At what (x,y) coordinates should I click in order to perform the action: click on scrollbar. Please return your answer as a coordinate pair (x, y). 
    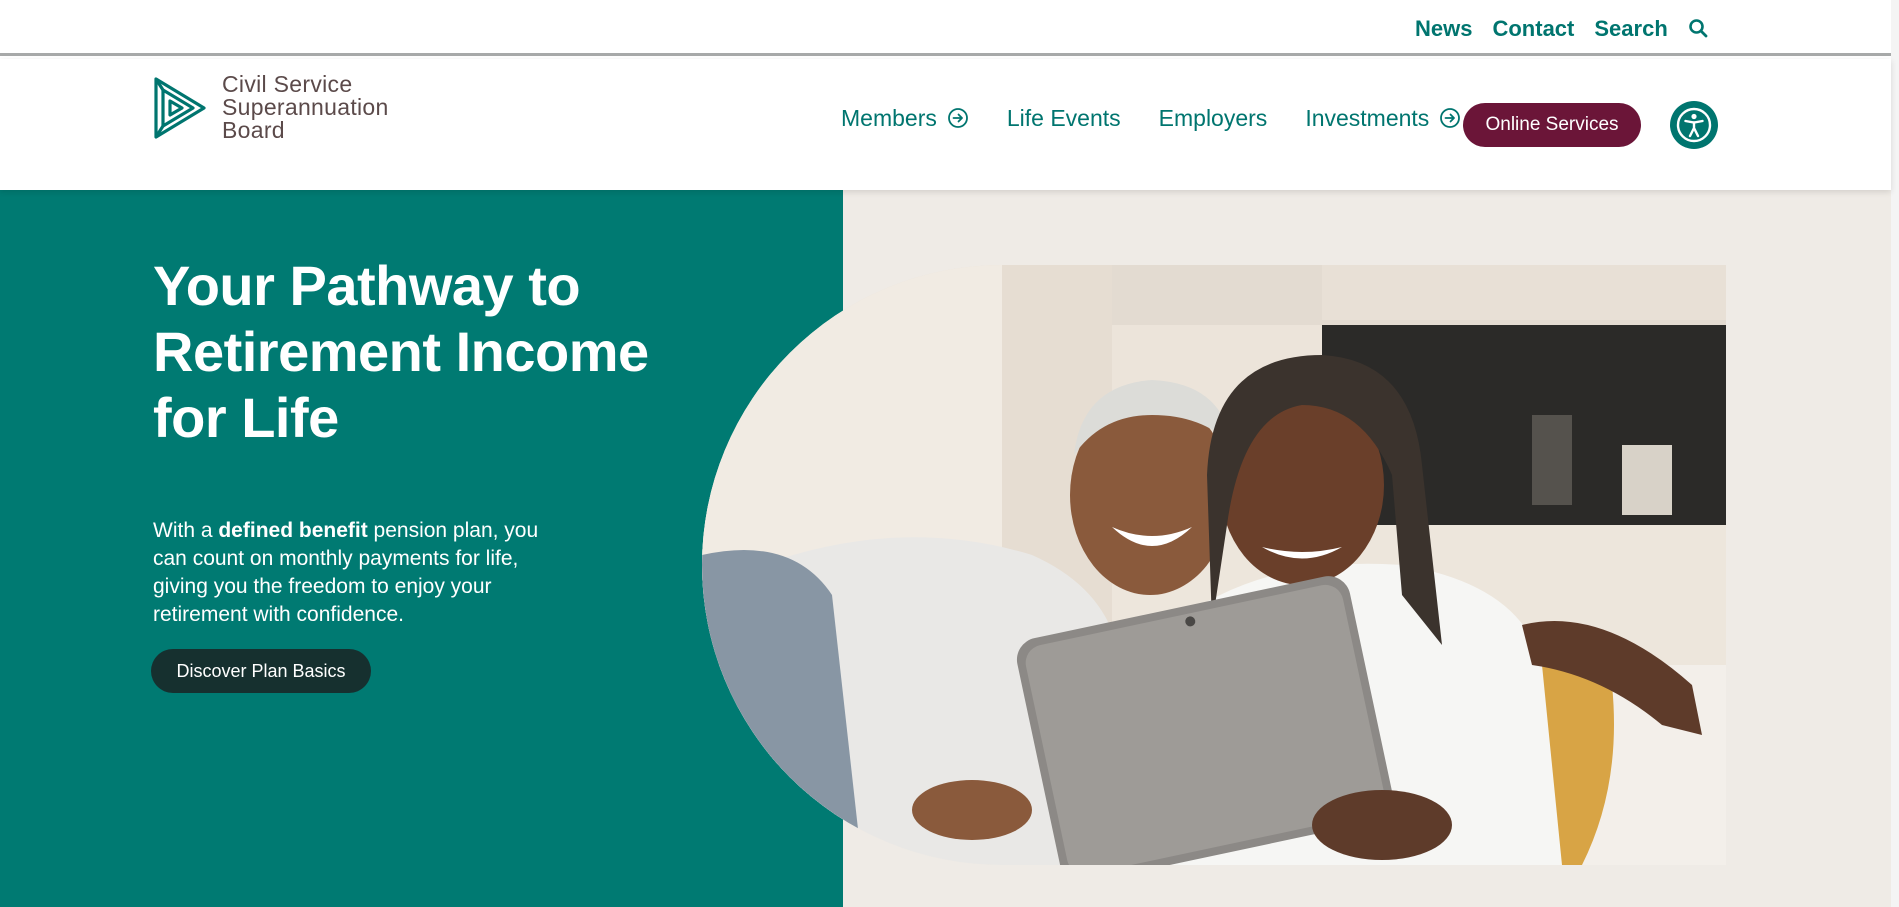
    Looking at the image, I should click on (1895, 453).